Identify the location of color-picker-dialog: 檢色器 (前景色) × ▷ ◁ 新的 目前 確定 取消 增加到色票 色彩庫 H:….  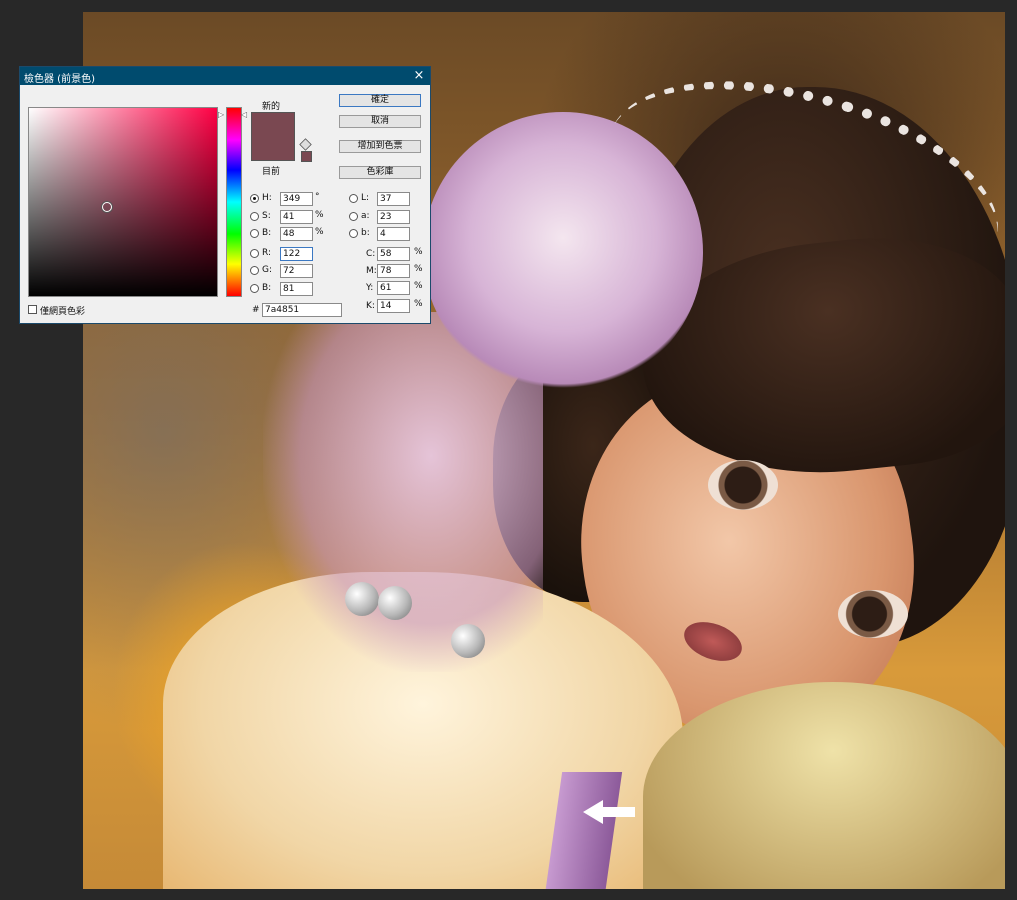
(225, 195).